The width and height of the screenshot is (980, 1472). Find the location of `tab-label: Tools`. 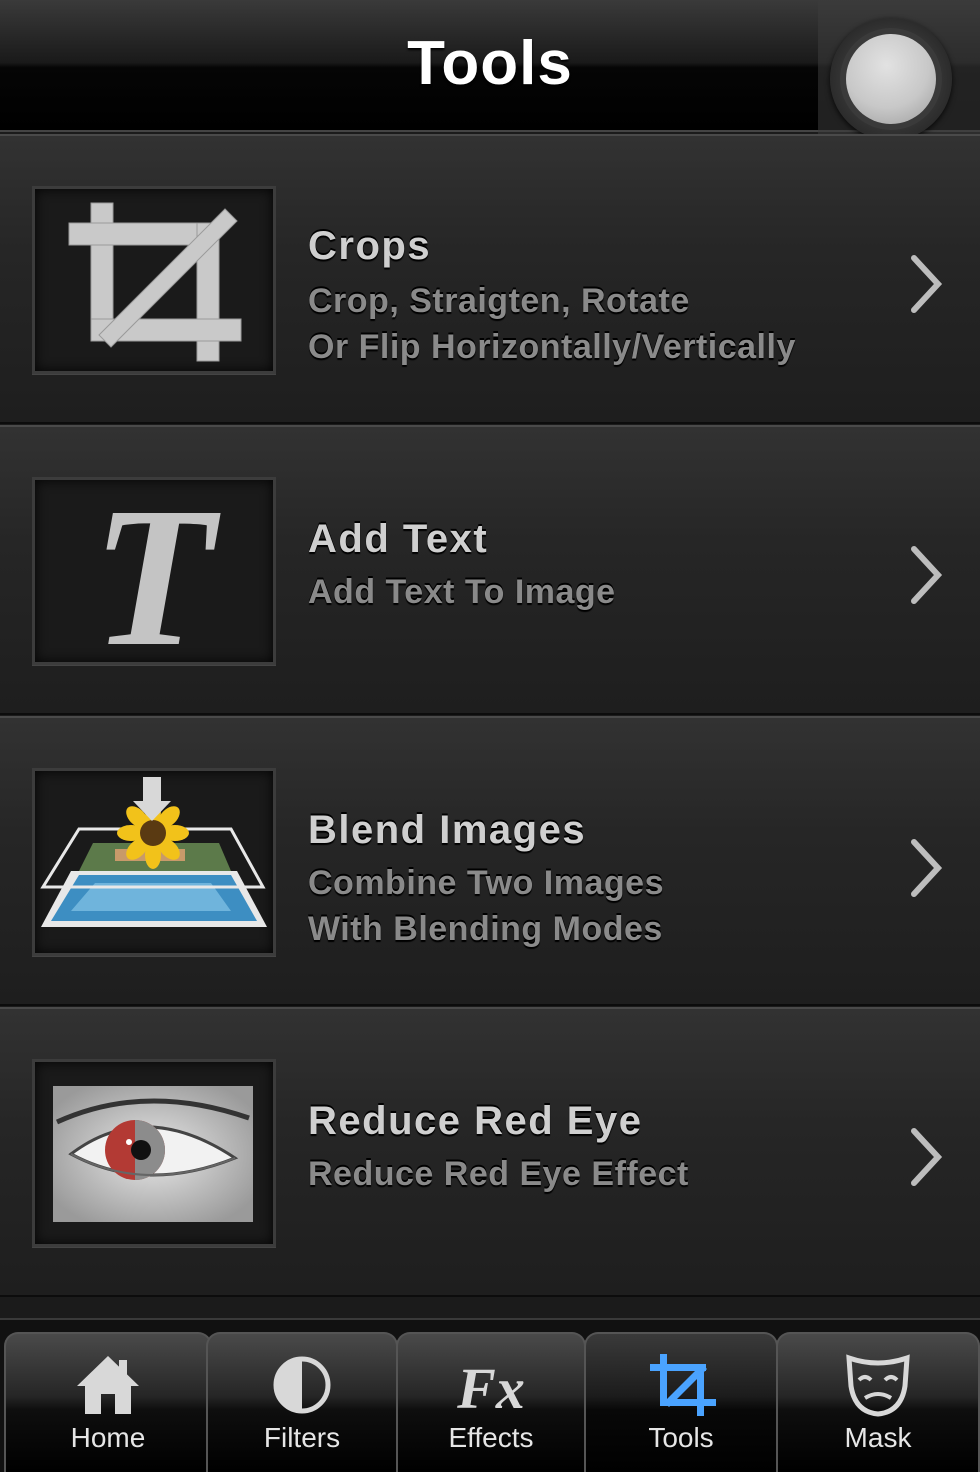

tab-label: Tools is located at coordinates (681, 1437).